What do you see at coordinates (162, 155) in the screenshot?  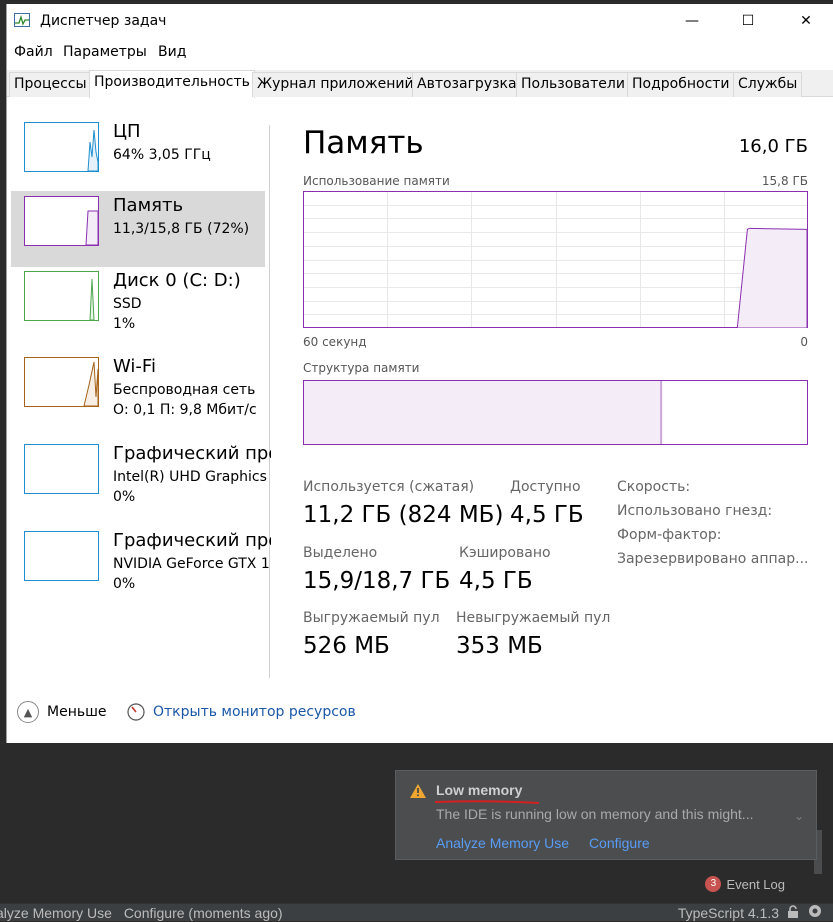 I see `sidebar-item-detail: 64% 3,05 ГГц` at bounding box center [162, 155].